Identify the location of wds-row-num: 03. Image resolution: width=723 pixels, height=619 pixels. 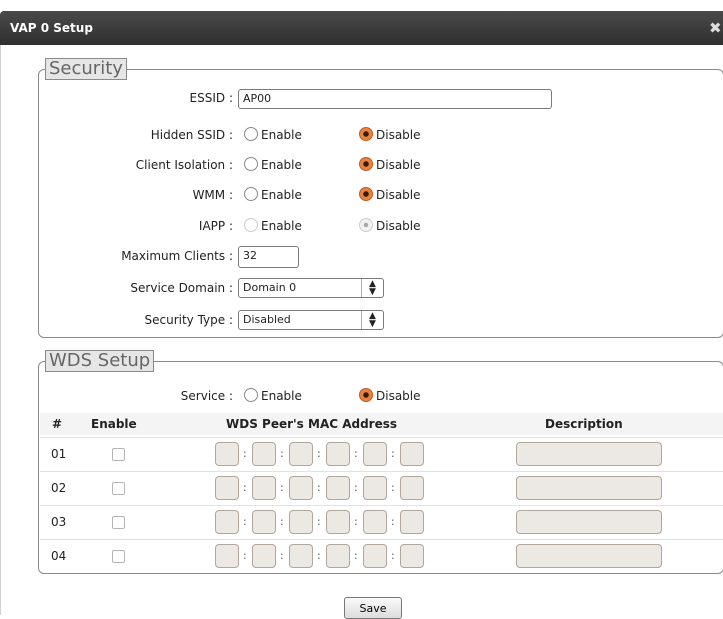
(59, 522).